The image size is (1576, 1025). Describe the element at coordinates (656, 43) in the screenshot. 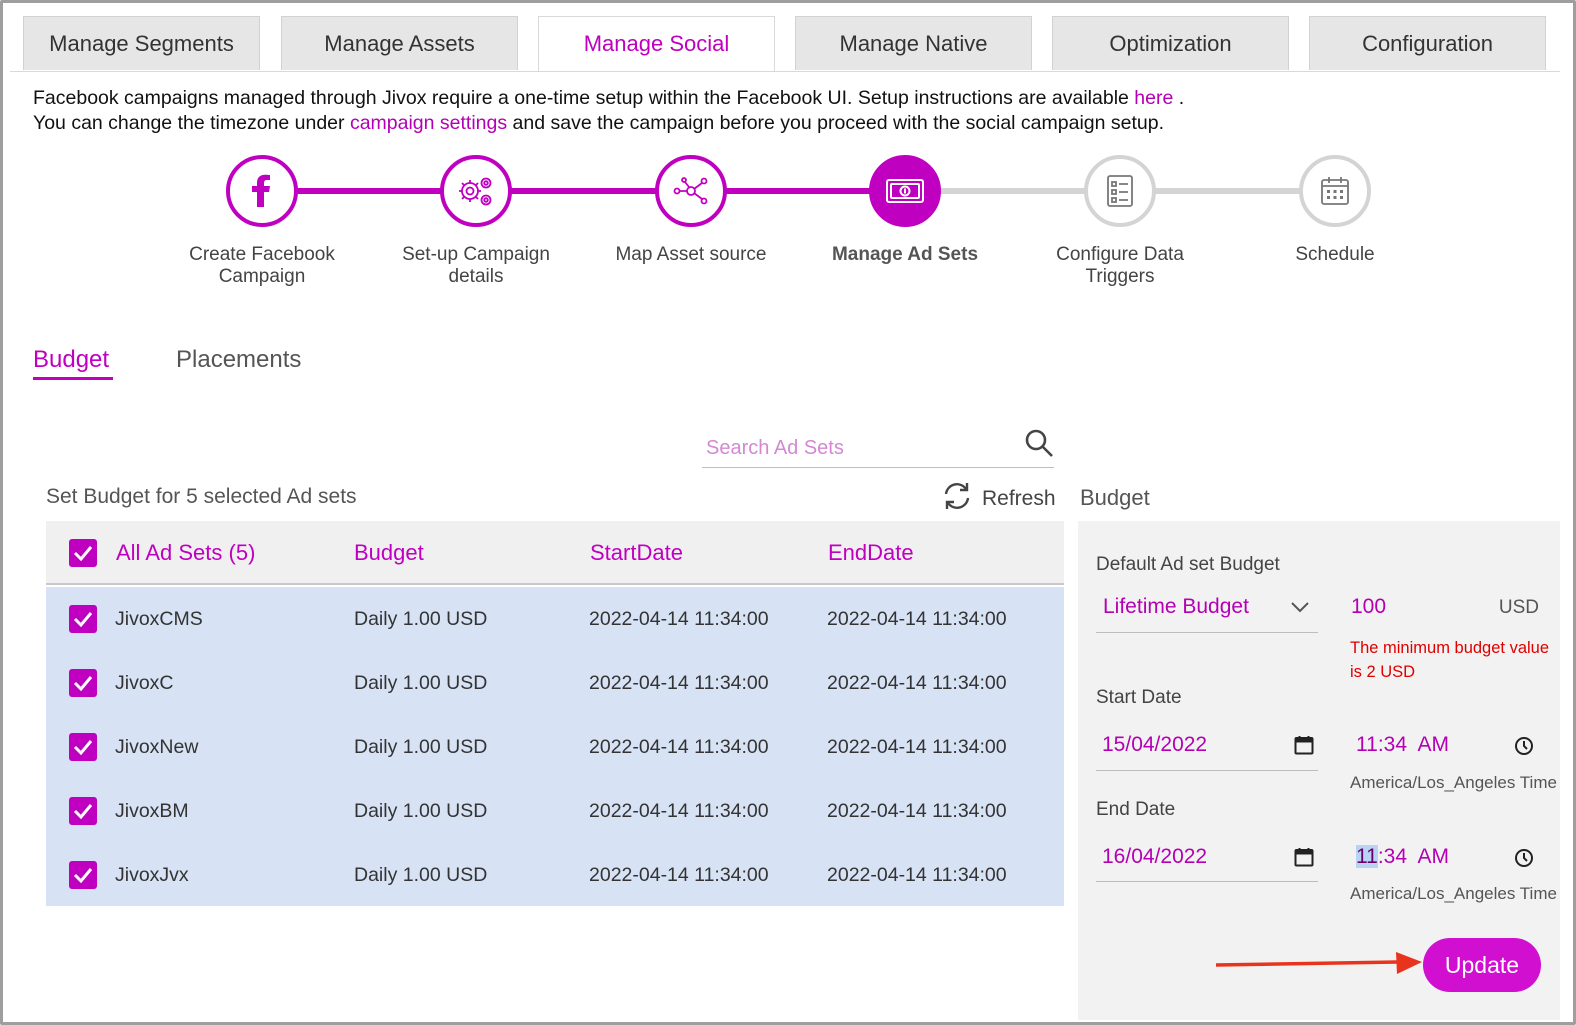

I see `tab-manage-social: Manage Social` at that location.